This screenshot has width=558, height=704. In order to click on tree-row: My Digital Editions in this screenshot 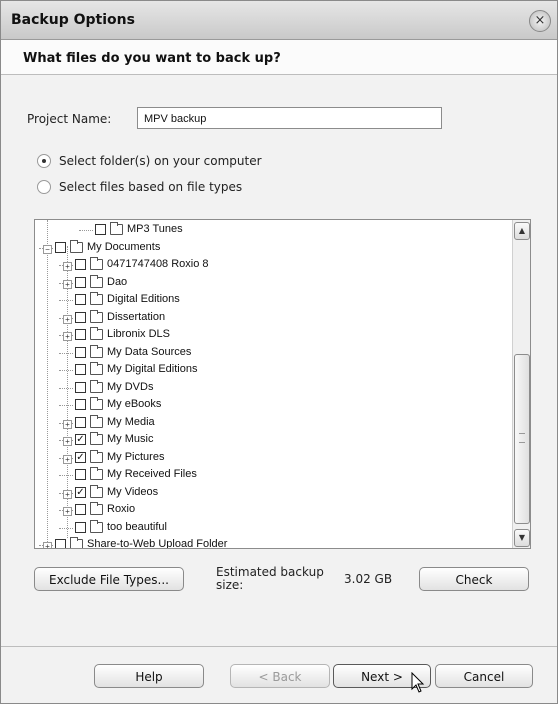, I will do `click(273, 370)`.